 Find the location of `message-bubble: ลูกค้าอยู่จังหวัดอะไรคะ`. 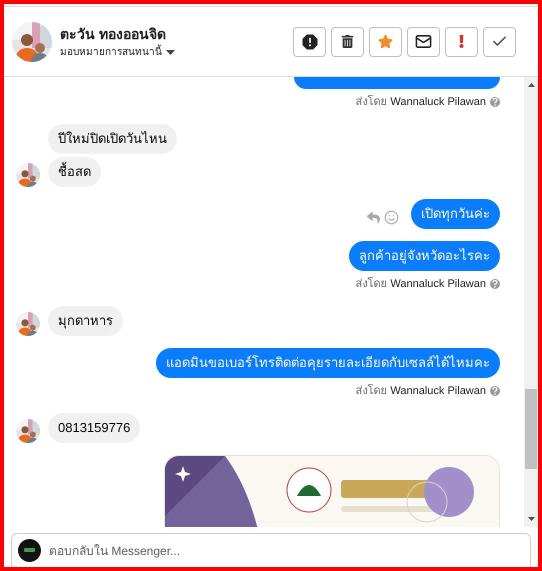

message-bubble: ลูกค้าอยู่จังหวัดอะไรคะ is located at coordinates (424, 256).